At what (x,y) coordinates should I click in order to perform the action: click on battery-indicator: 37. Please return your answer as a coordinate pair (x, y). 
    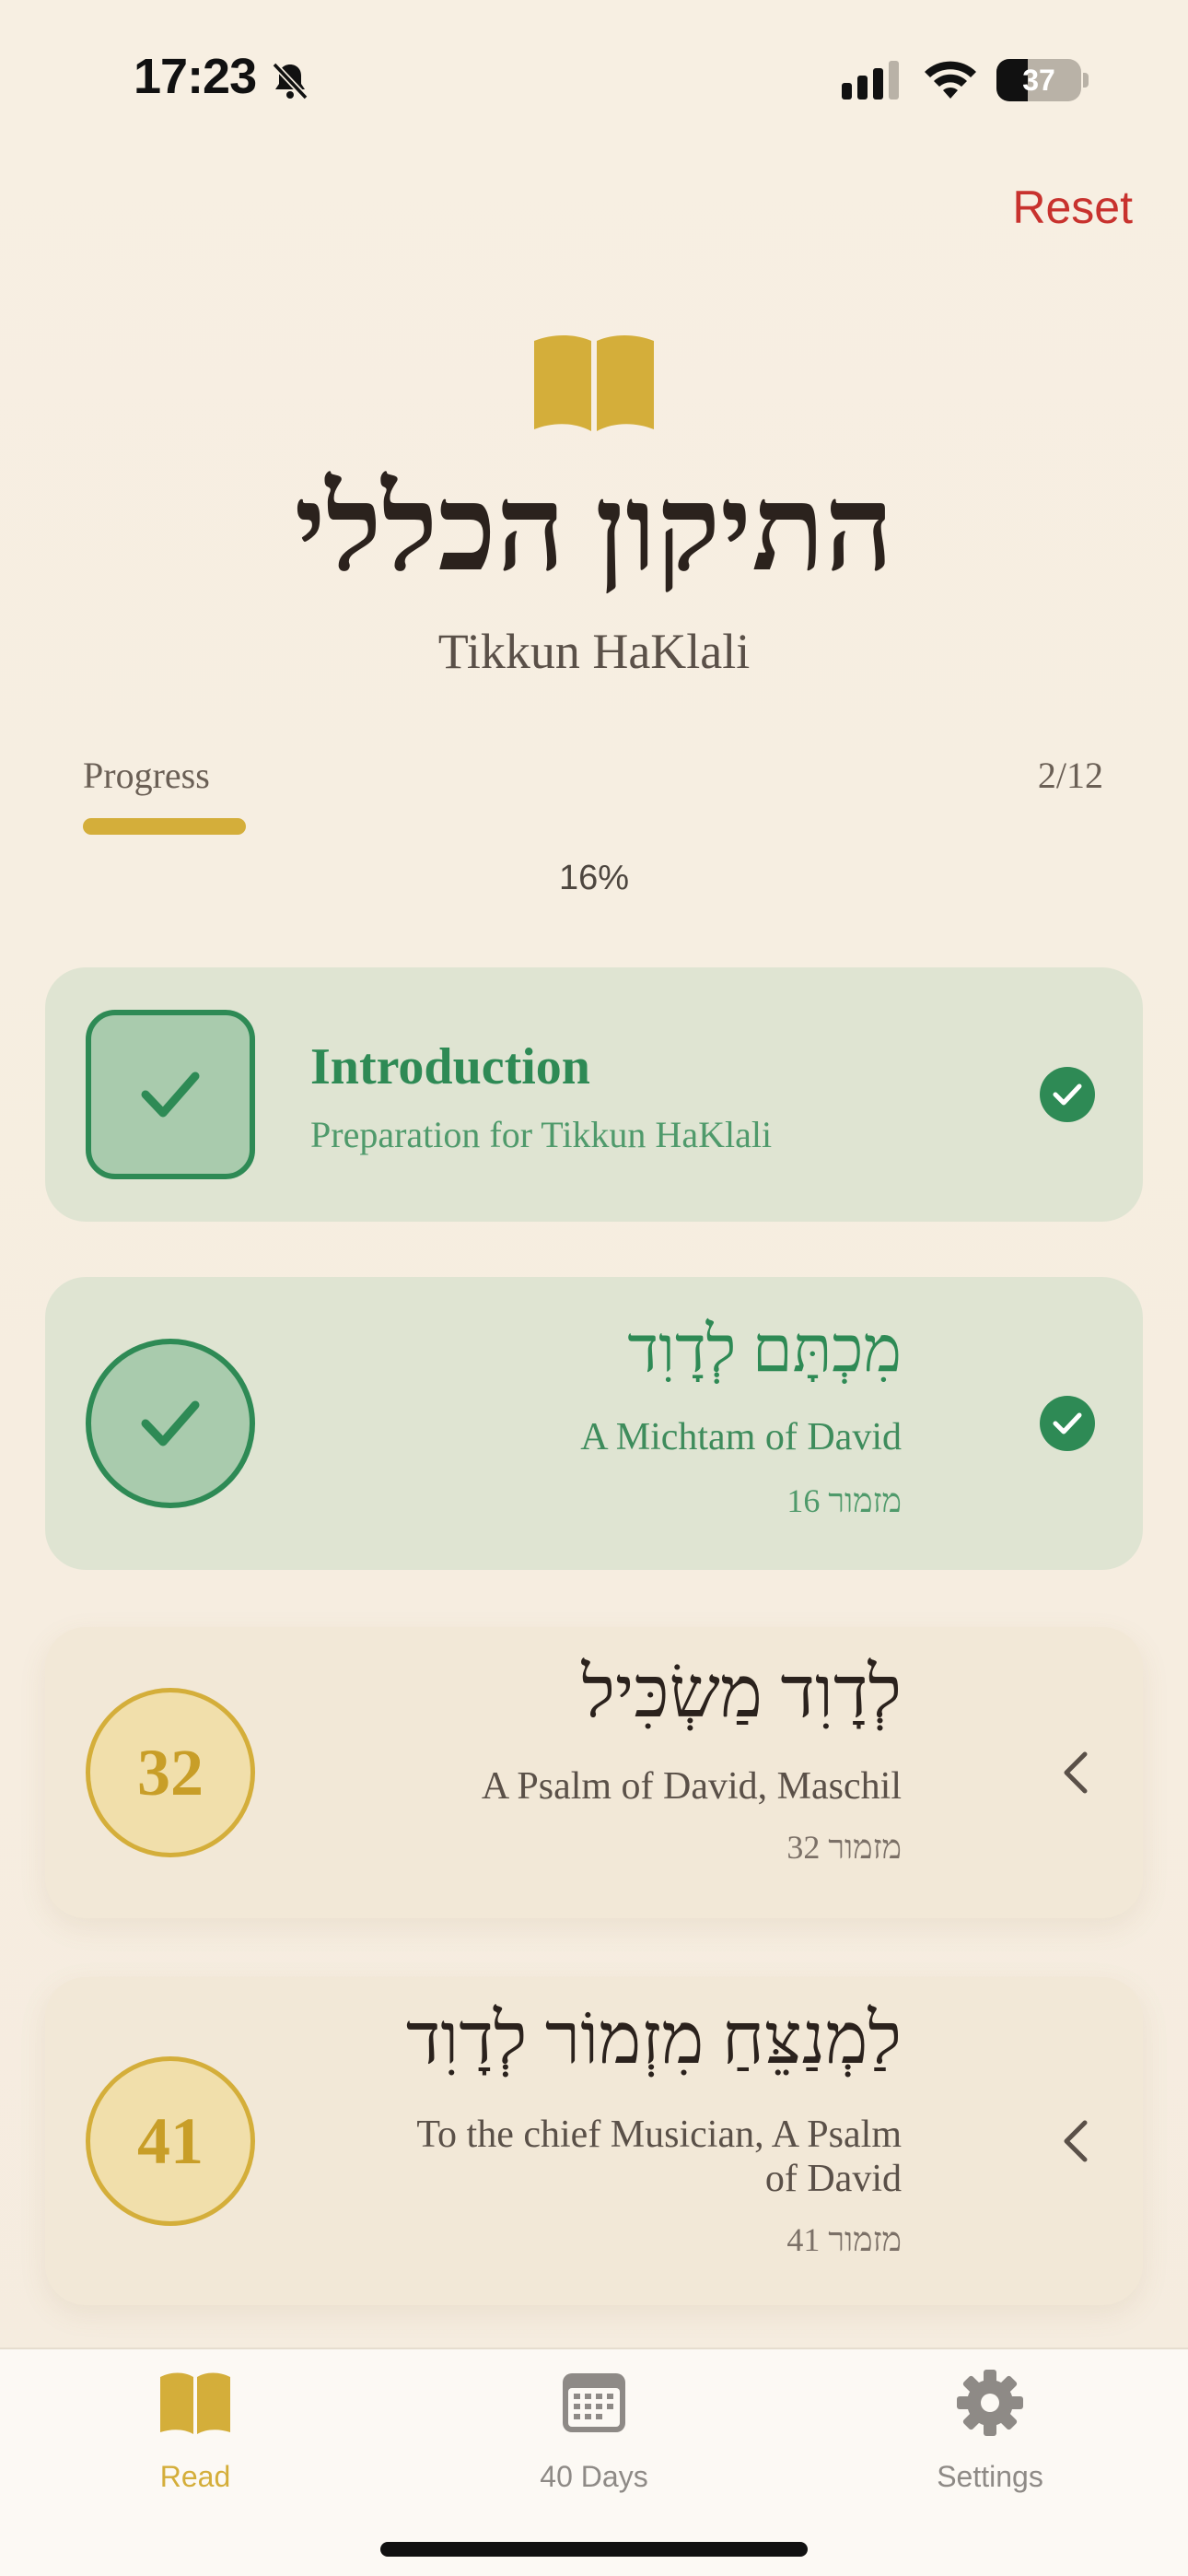
    Looking at the image, I should click on (1042, 80).